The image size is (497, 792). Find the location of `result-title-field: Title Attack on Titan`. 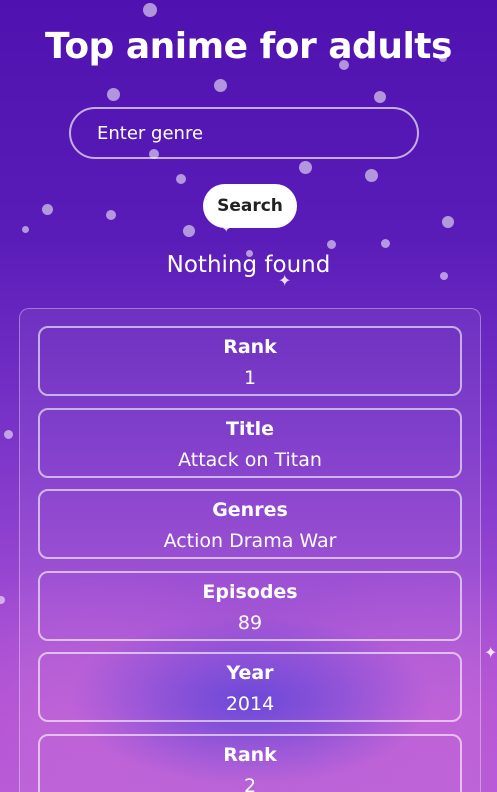

result-title-field: Title Attack on Titan is located at coordinates (250, 443).